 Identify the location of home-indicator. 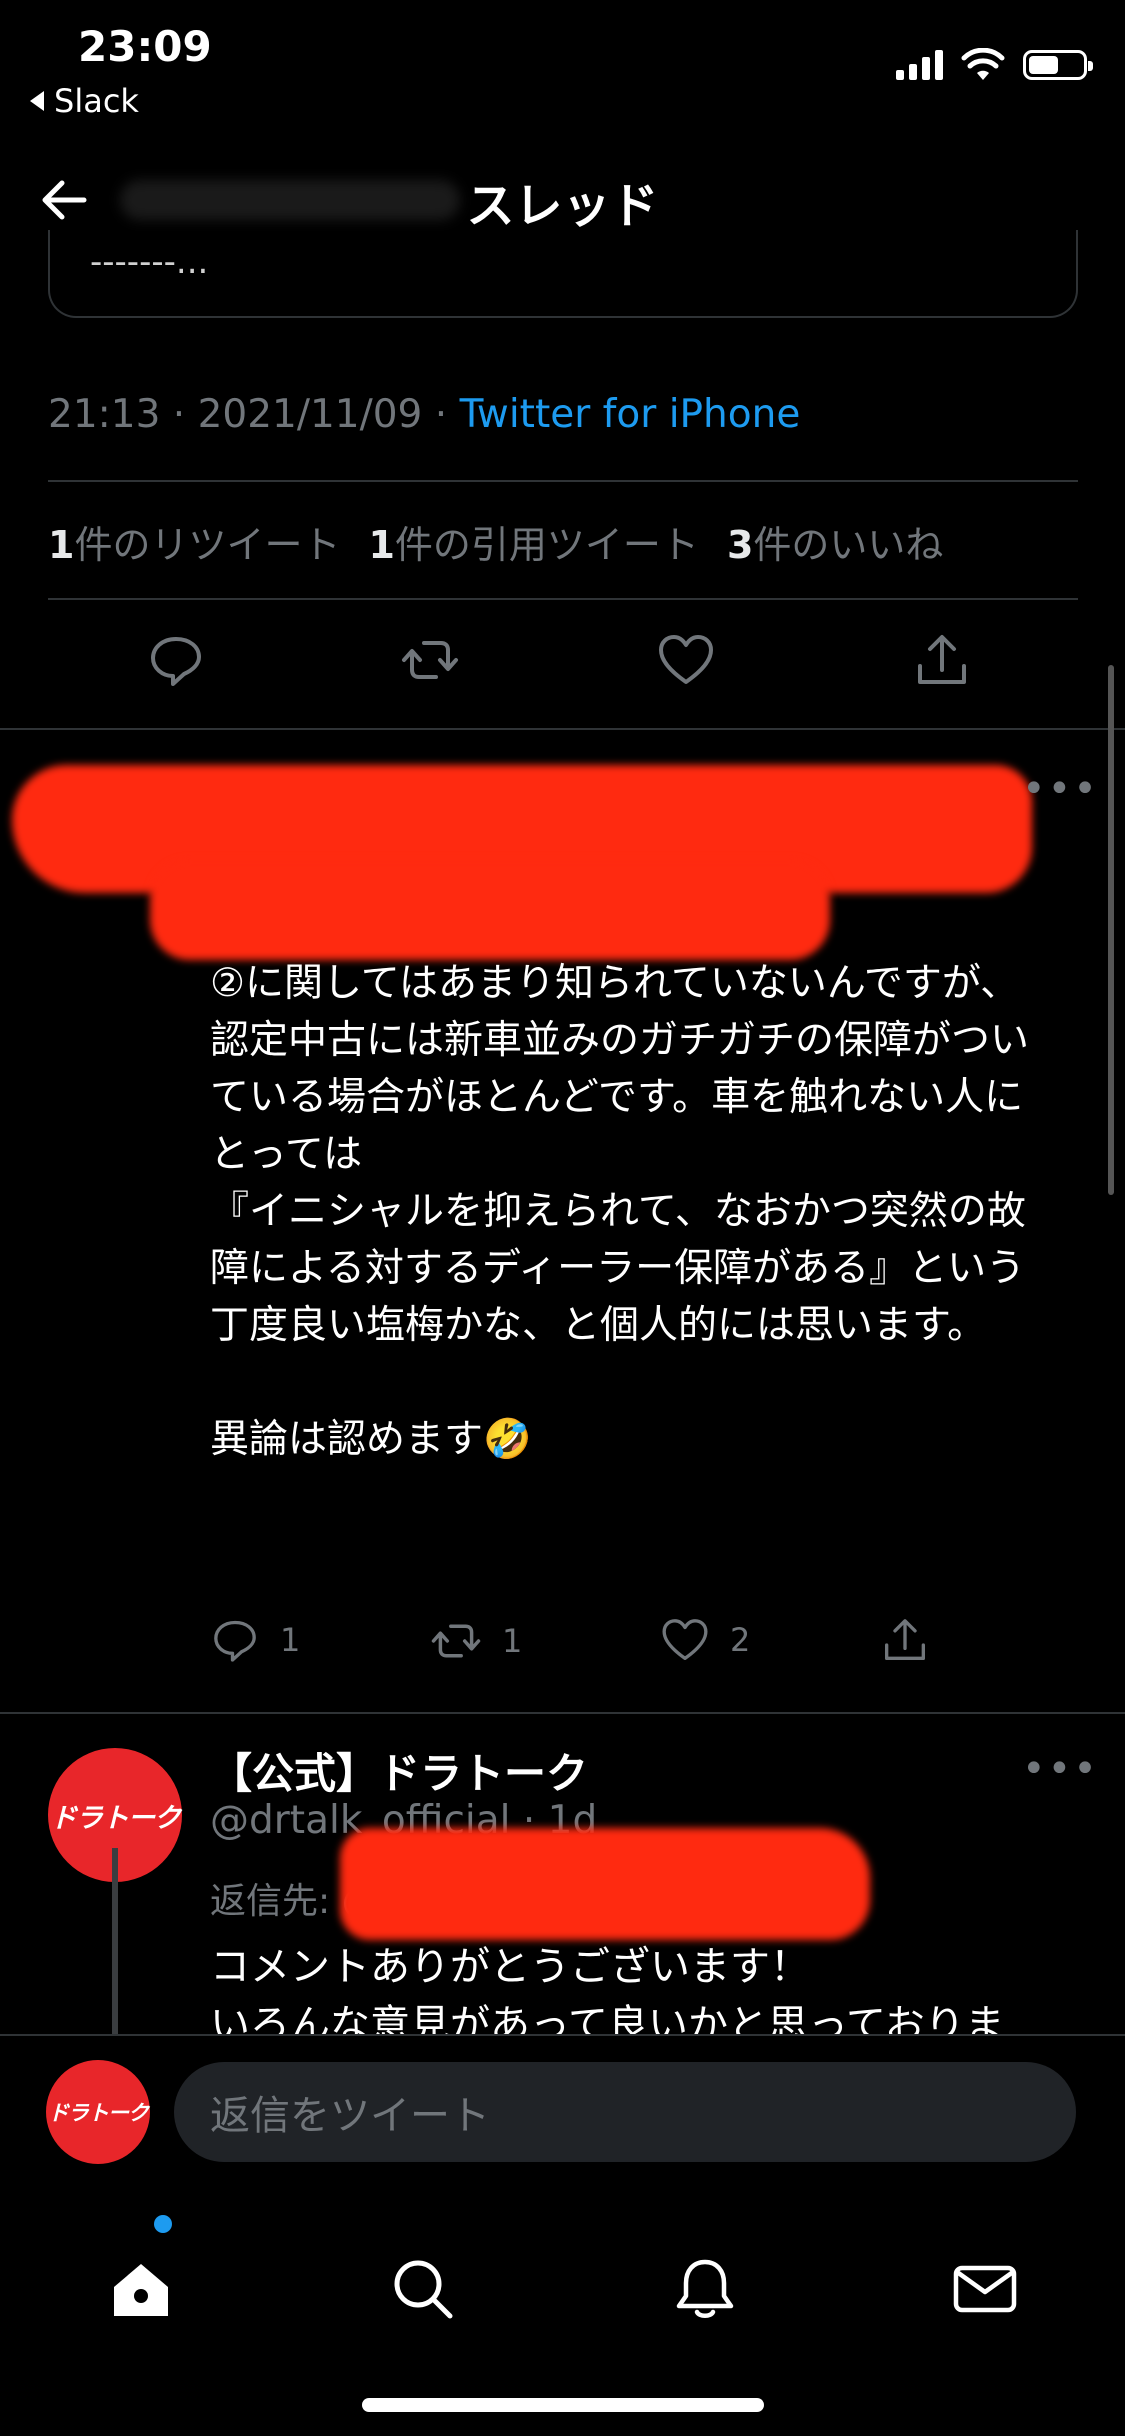
(563, 2405).